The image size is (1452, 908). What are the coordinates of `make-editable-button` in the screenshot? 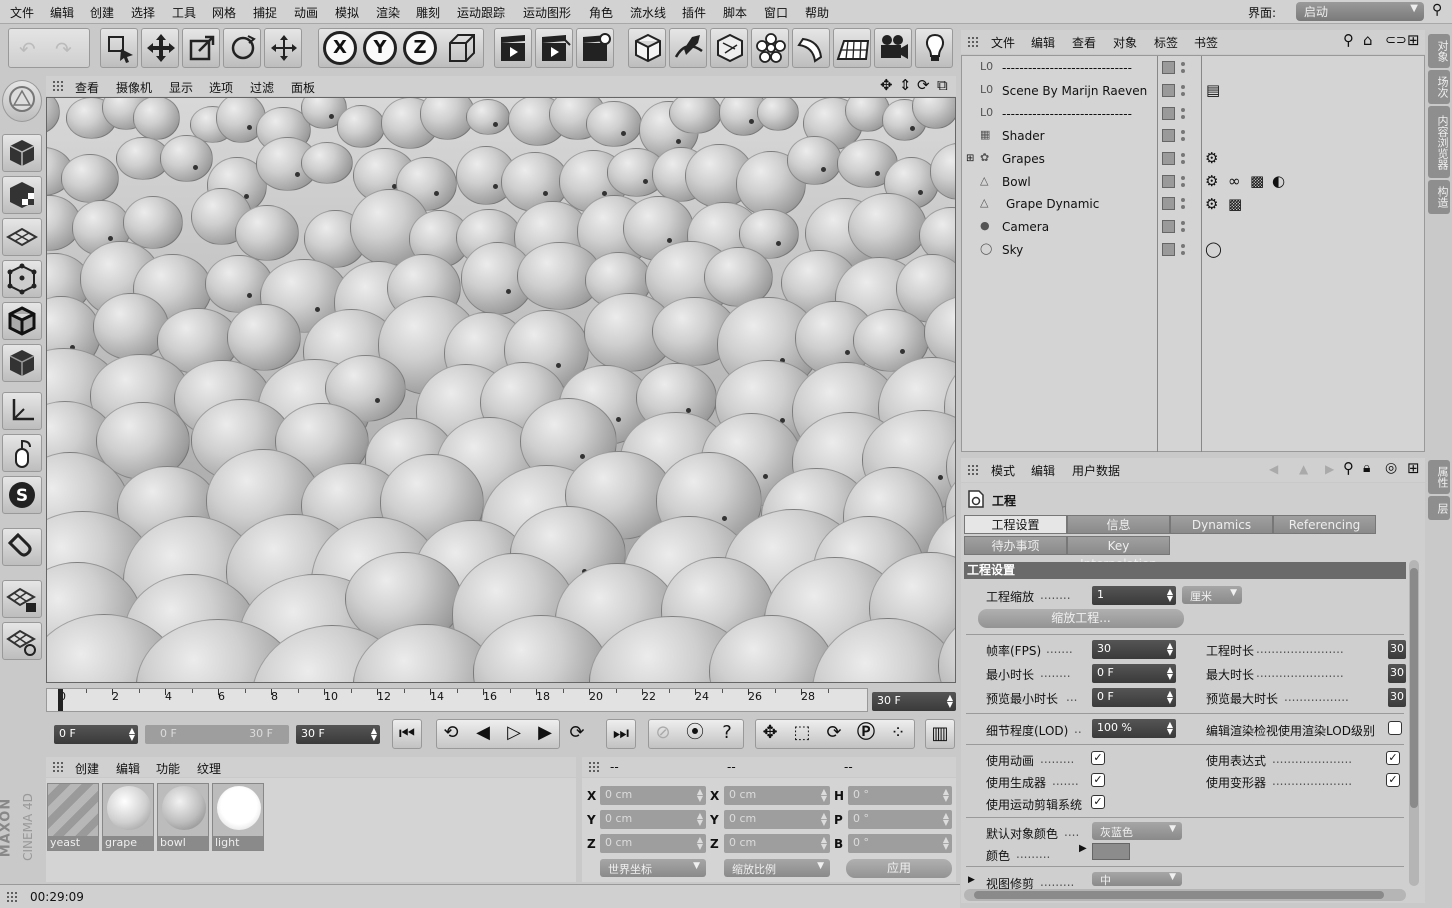 It's located at (22, 101).